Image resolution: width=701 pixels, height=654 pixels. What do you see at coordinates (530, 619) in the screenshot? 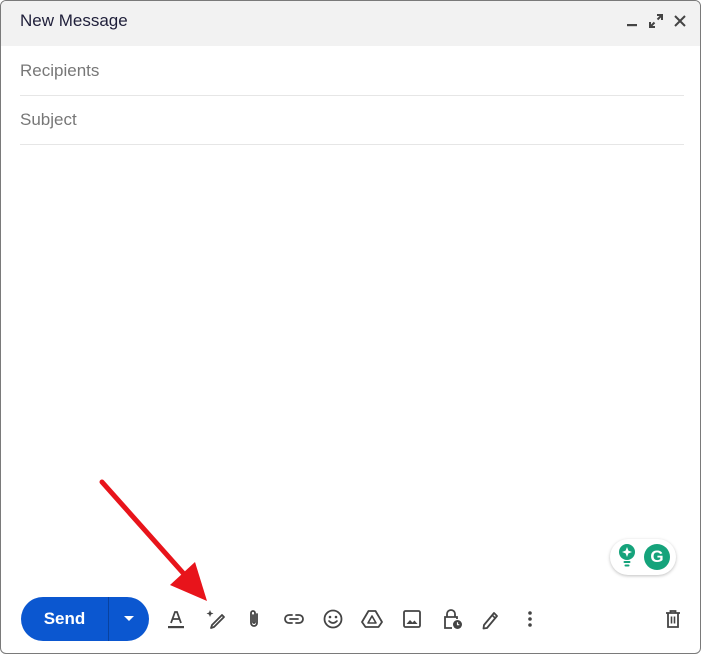
I see `more-options-icon` at bounding box center [530, 619].